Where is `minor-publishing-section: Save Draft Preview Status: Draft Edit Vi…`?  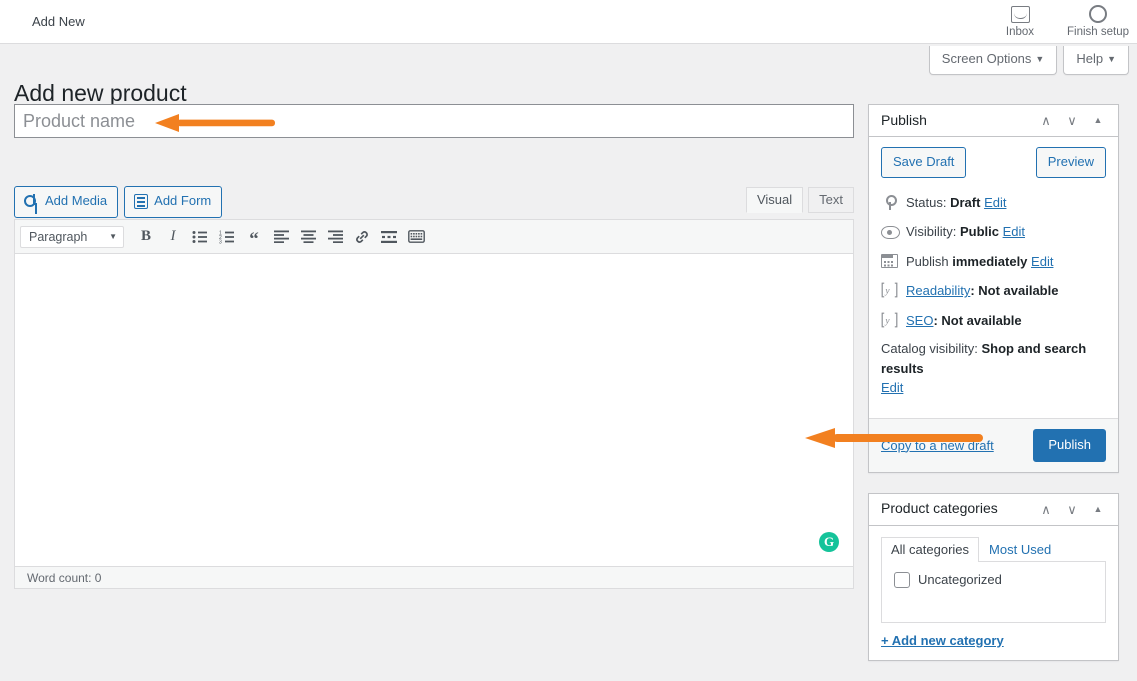 minor-publishing-section: Save Draft Preview Status: Draft Edit Vi… is located at coordinates (993, 278).